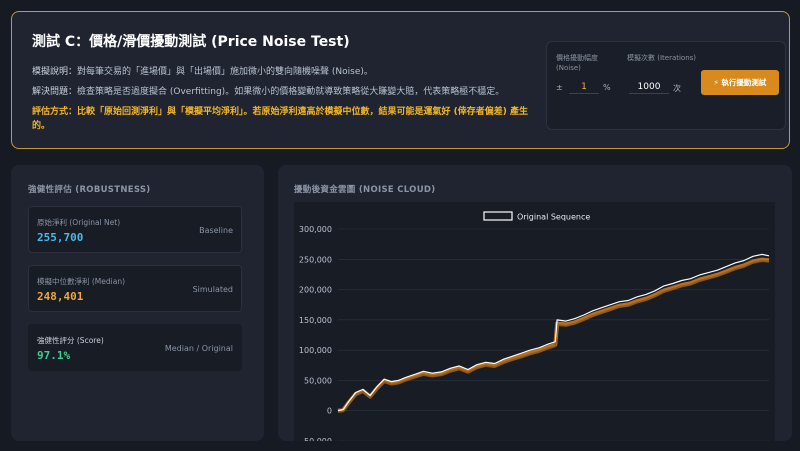 The height and width of the screenshot is (451, 800). What do you see at coordinates (191, 42) in the screenshot?
I see `page-title: 測試 C：價格/滑價擾動測試 (Price Noise Test)` at bounding box center [191, 42].